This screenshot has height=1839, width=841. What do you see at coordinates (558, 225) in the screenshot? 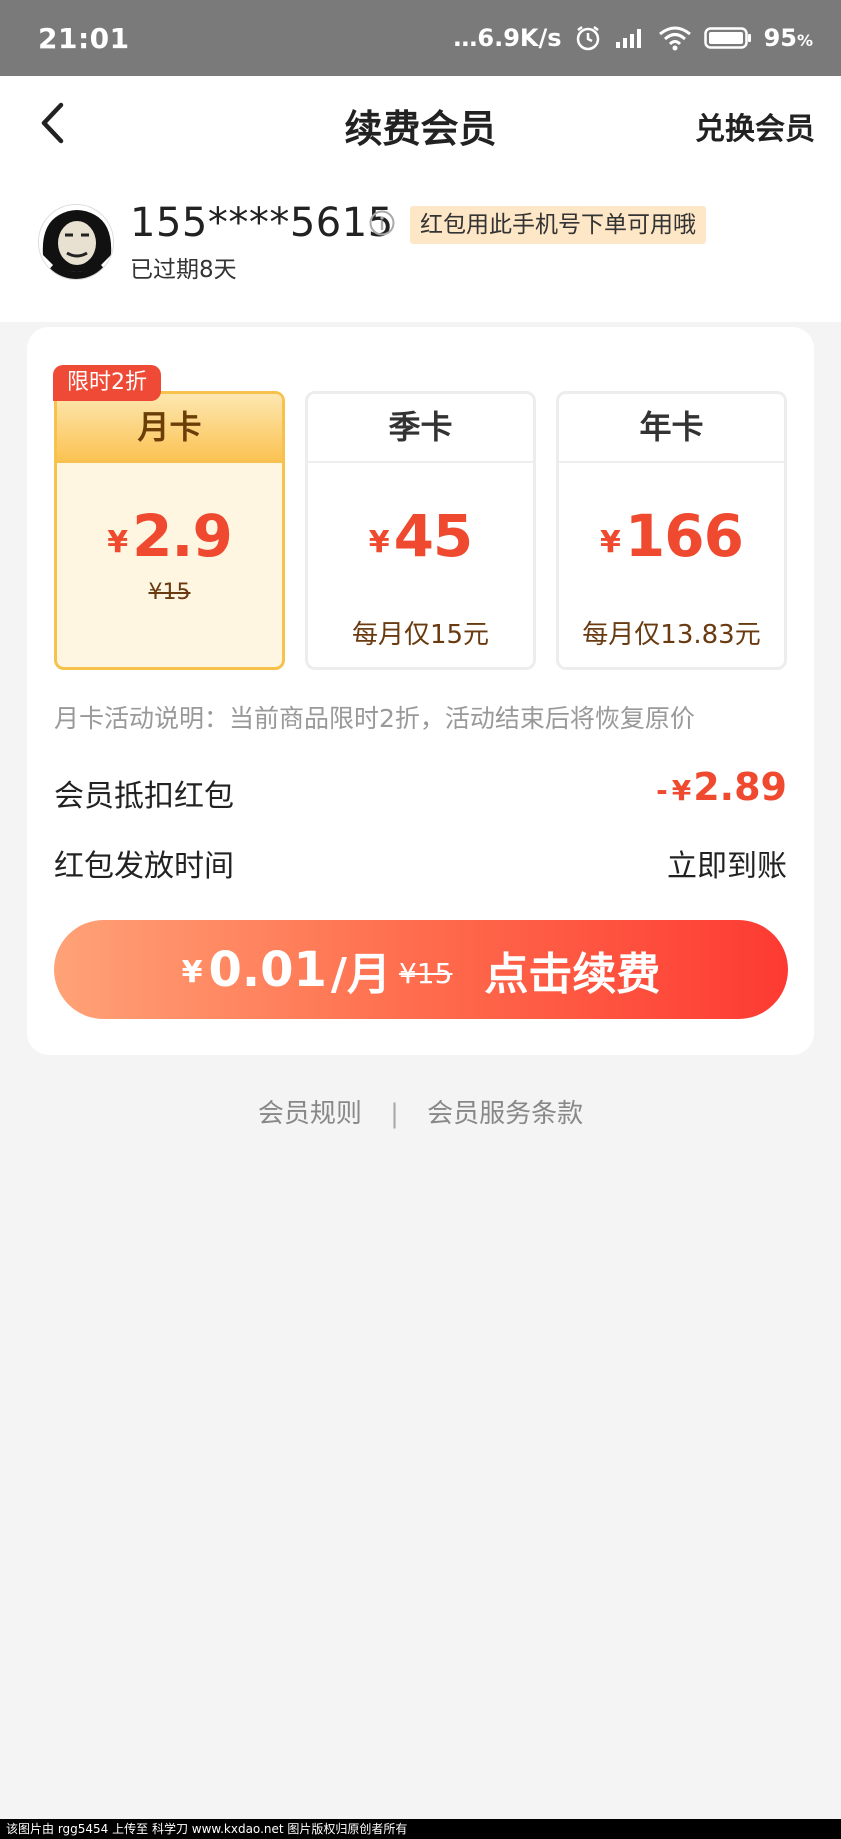
I see `phone-tip-badge: 红包用此手机号下单可用哦` at bounding box center [558, 225].